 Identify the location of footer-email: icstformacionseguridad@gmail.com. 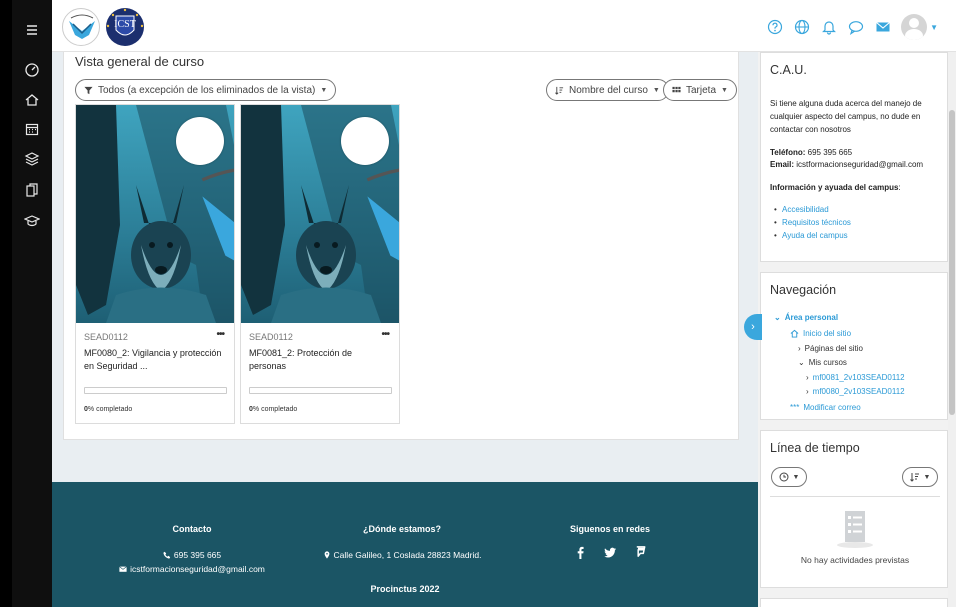
(192, 569).